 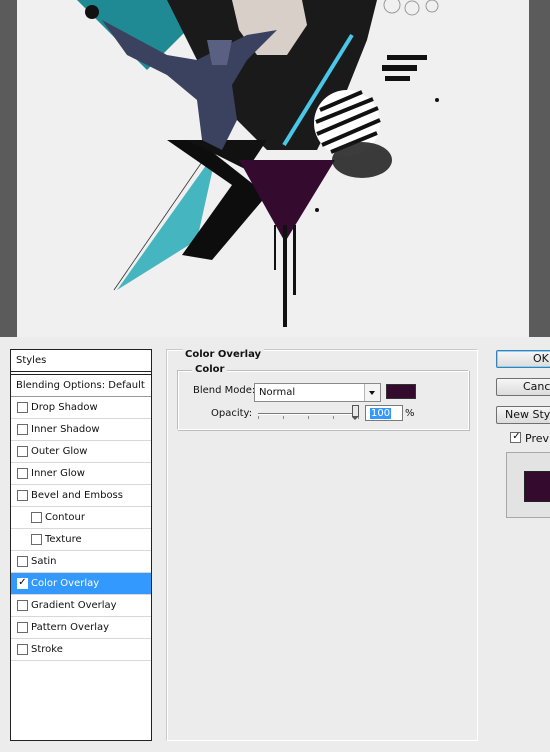 What do you see at coordinates (22, 649) in the screenshot?
I see `stroke-checkbox` at bounding box center [22, 649].